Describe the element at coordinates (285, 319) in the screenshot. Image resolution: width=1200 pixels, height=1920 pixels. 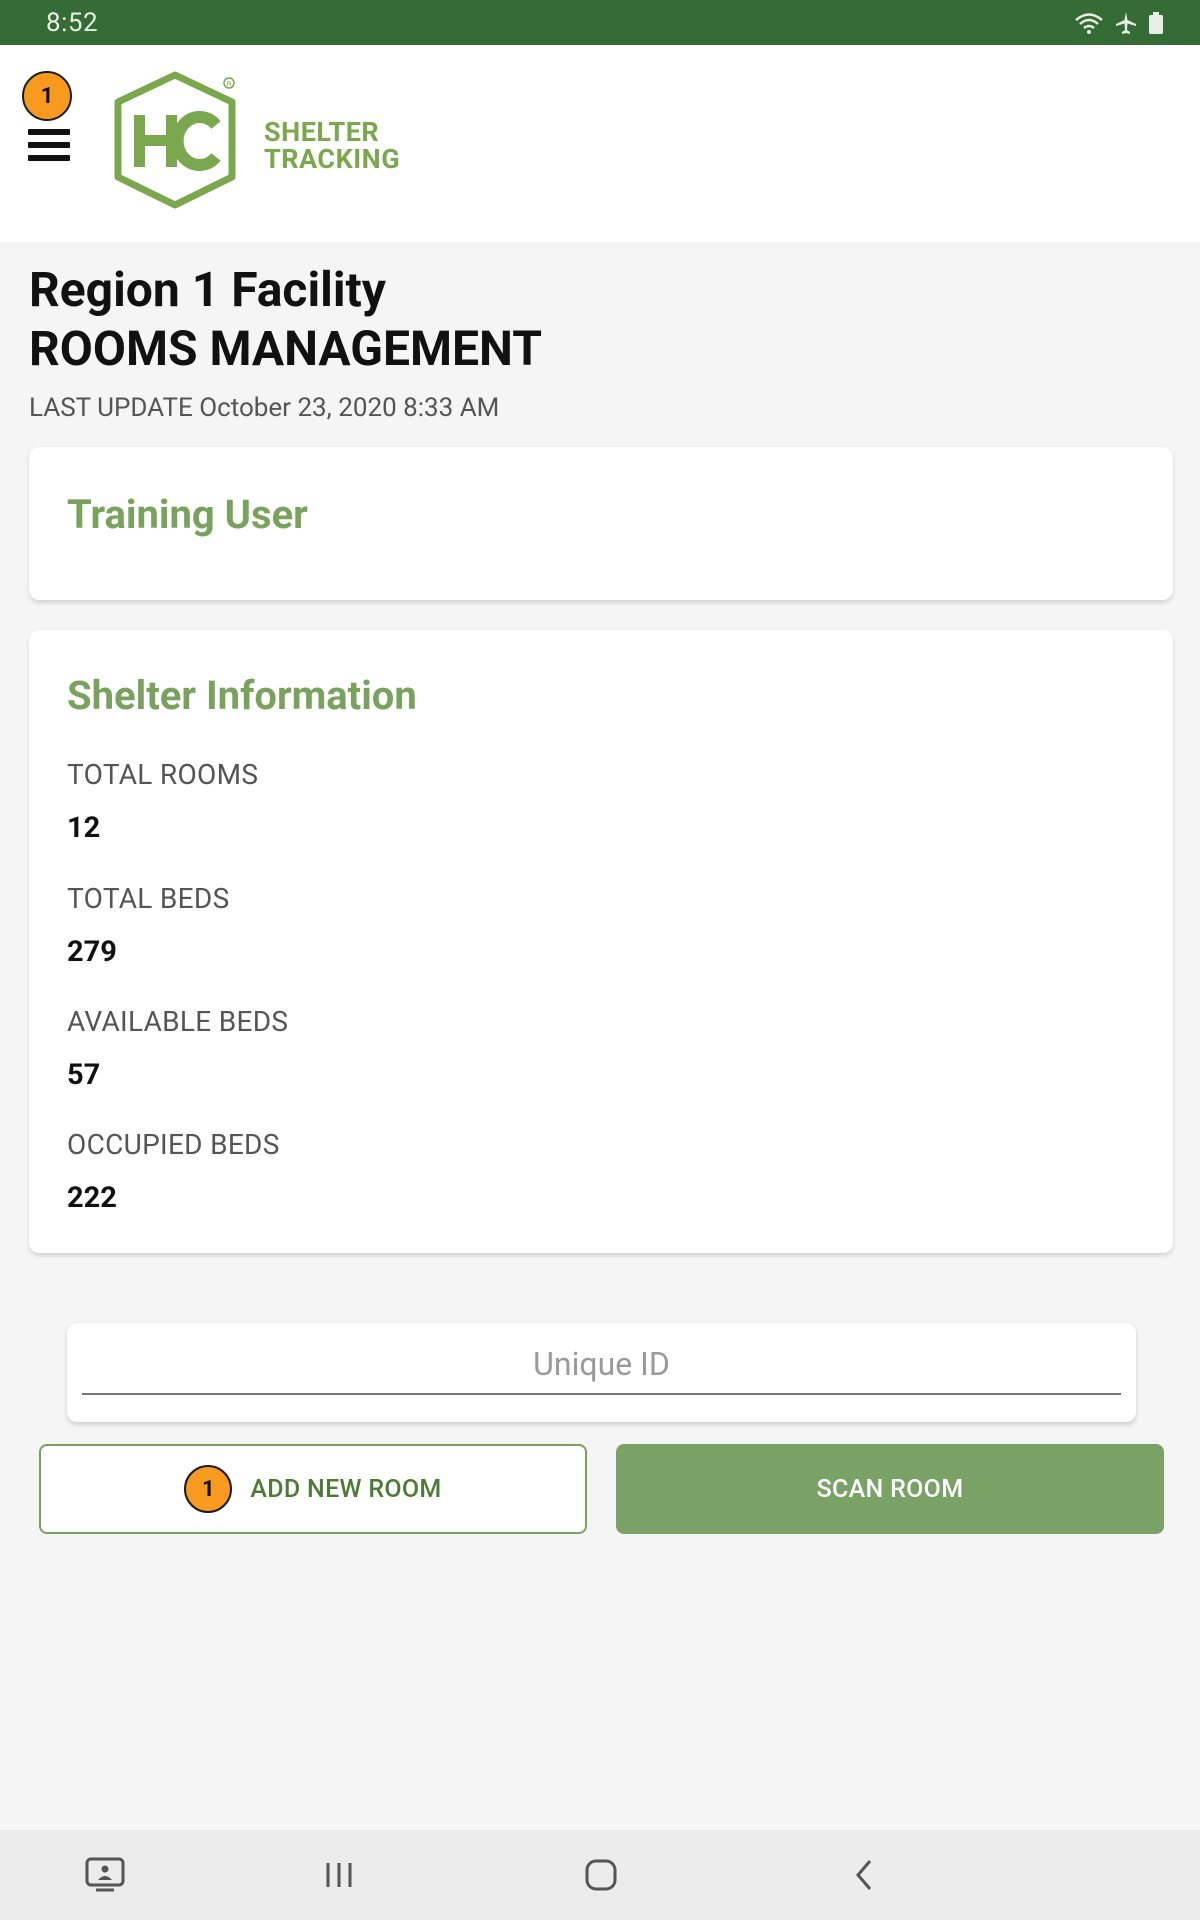
I see `page-title: Region 1 Facility ROOMS MANAGEMENT` at that location.